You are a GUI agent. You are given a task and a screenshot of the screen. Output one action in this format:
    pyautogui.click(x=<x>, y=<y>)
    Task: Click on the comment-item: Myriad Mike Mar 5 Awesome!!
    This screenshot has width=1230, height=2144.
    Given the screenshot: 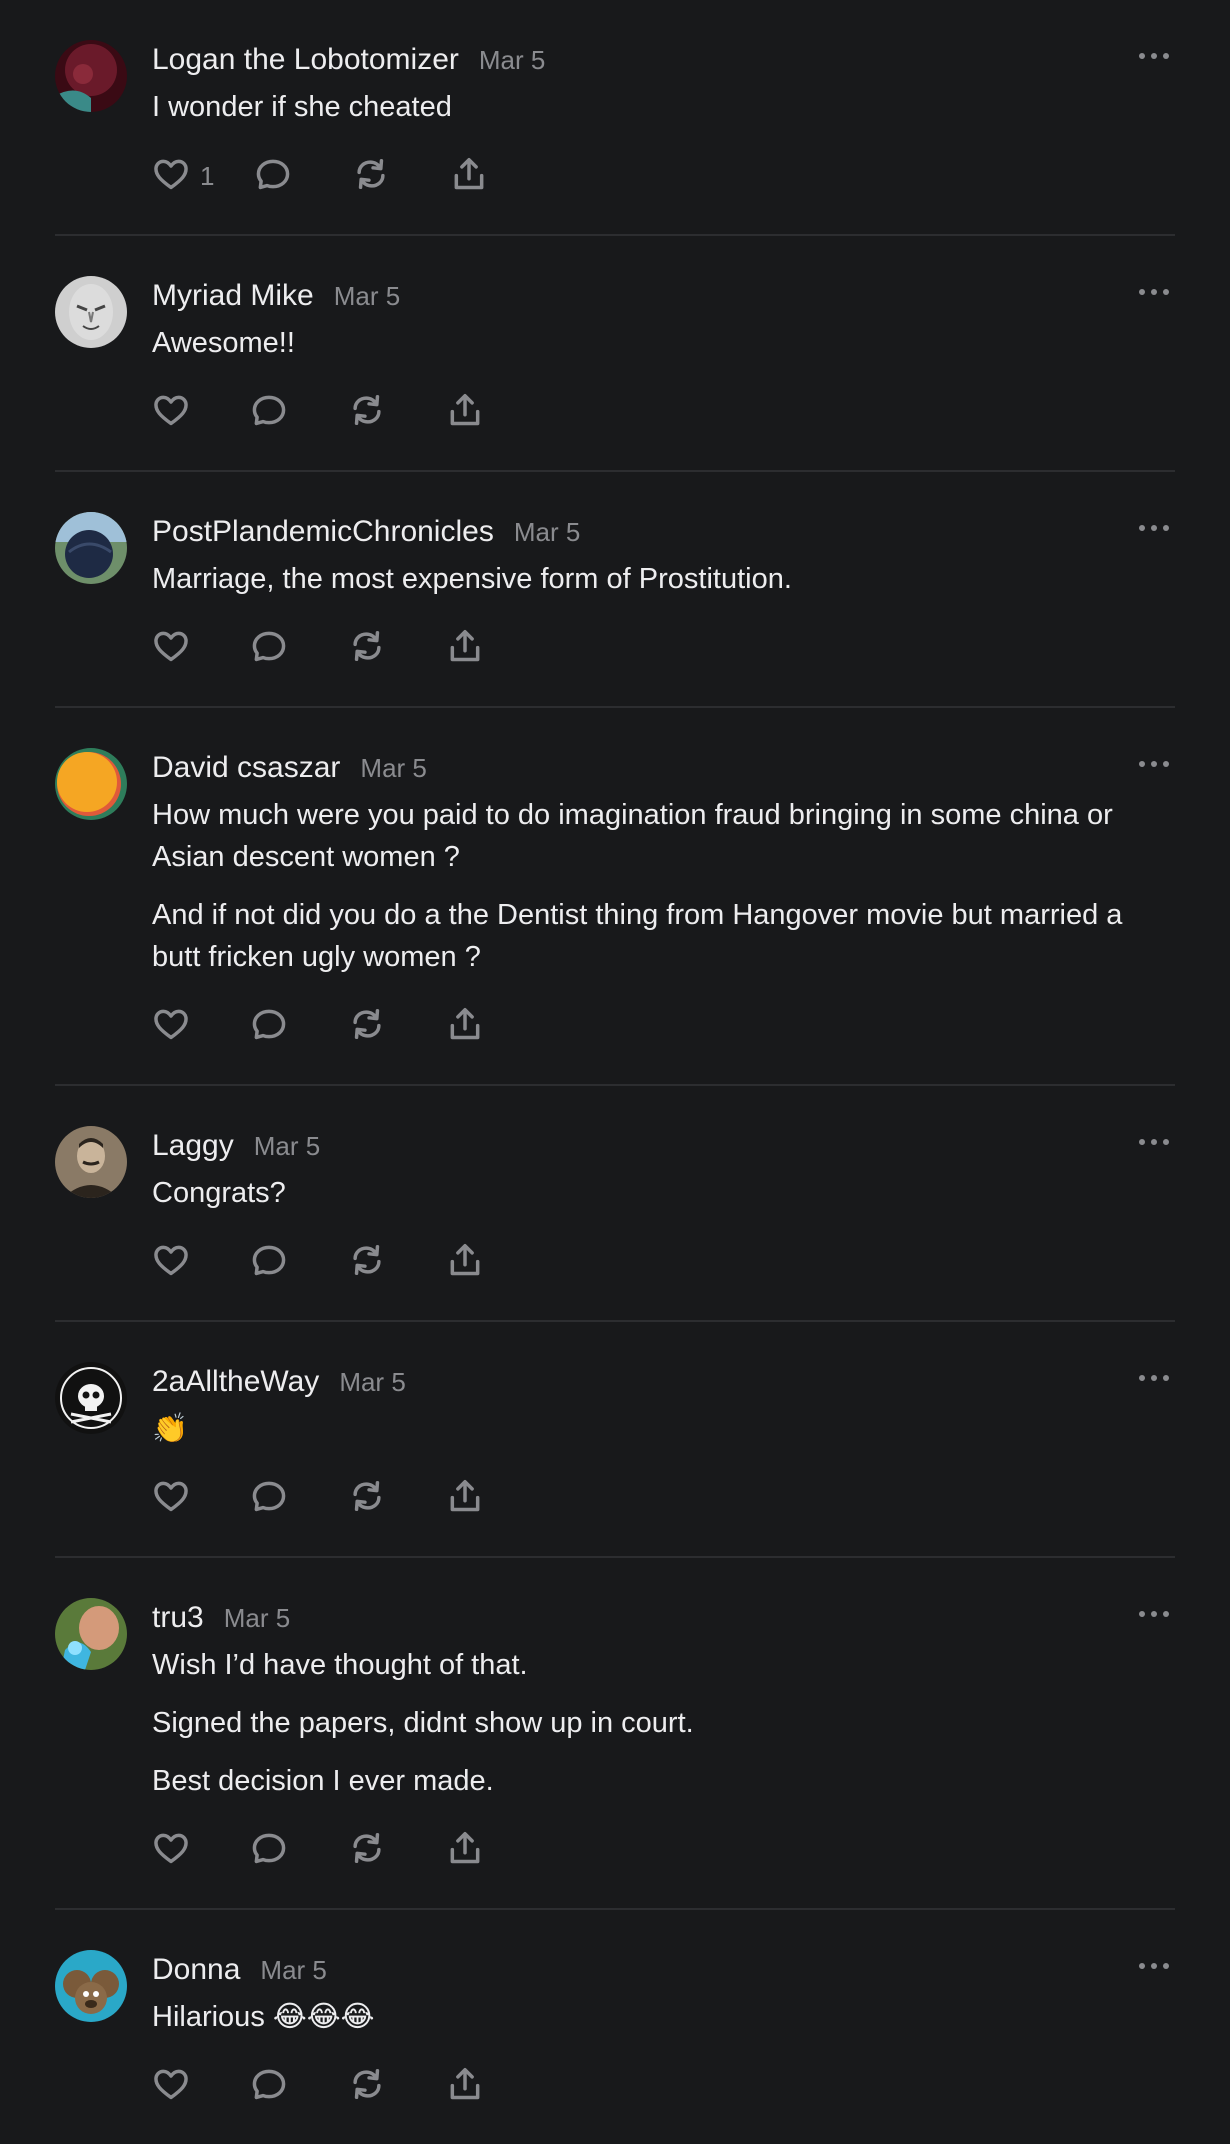 What is the action you would take?
    pyautogui.click(x=615, y=354)
    